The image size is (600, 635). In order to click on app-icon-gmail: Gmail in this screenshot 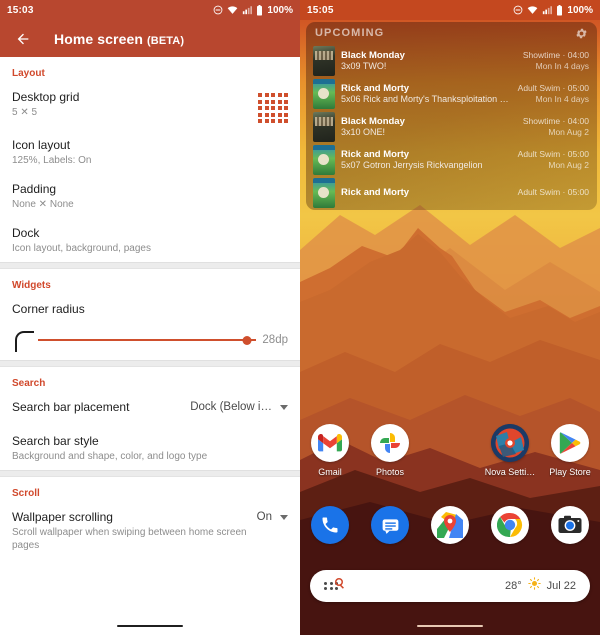, I will do `click(330, 450)`.